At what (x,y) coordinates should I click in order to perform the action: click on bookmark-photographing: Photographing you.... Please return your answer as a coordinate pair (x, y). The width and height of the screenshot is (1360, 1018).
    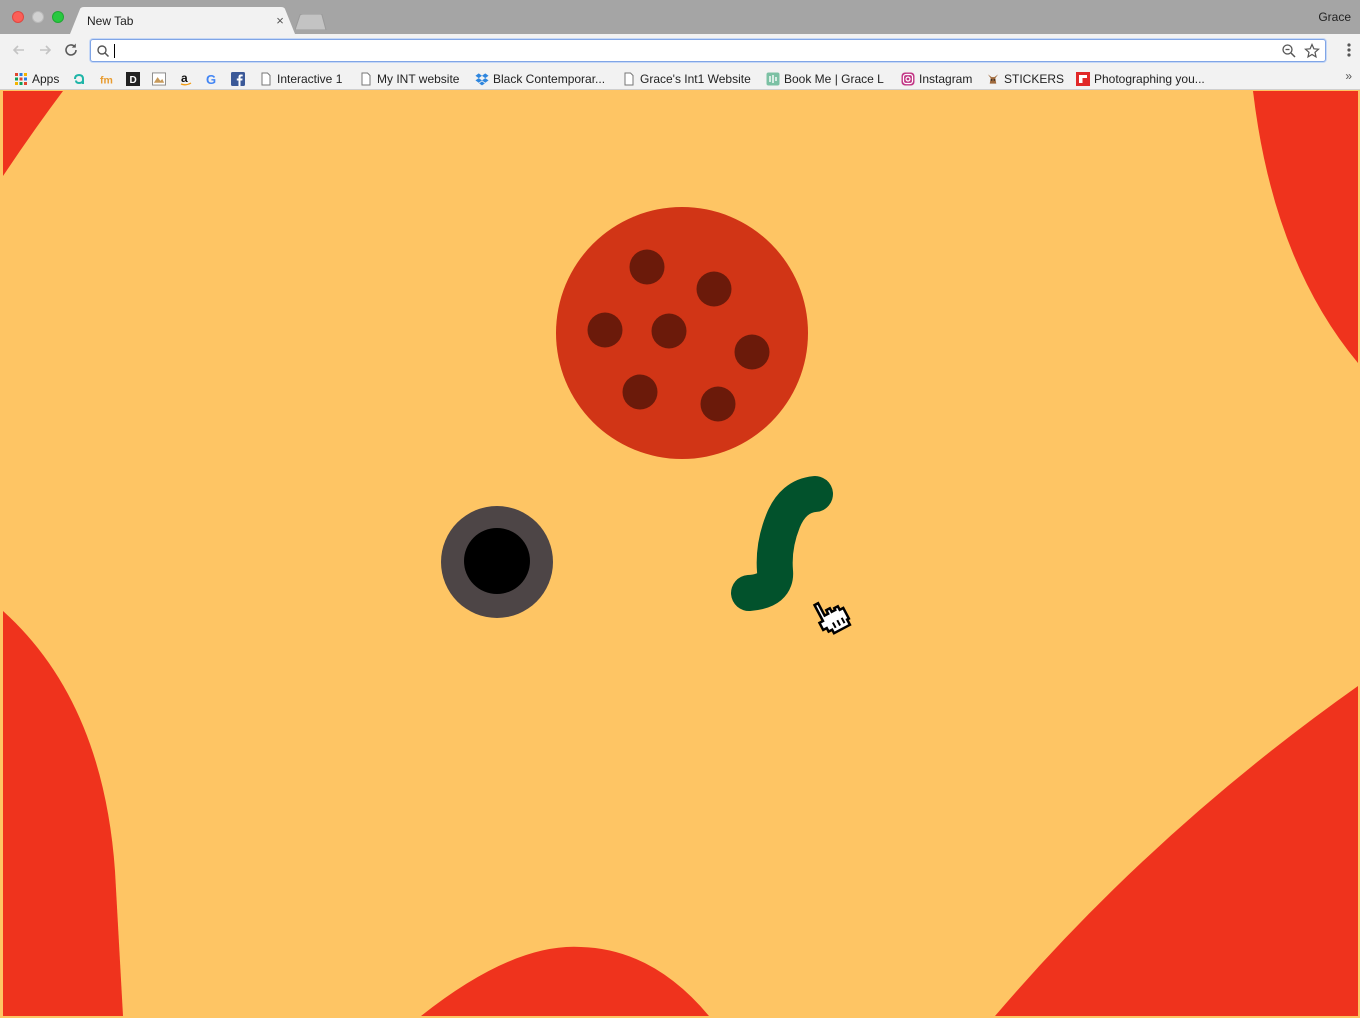
    Looking at the image, I should click on (1140, 78).